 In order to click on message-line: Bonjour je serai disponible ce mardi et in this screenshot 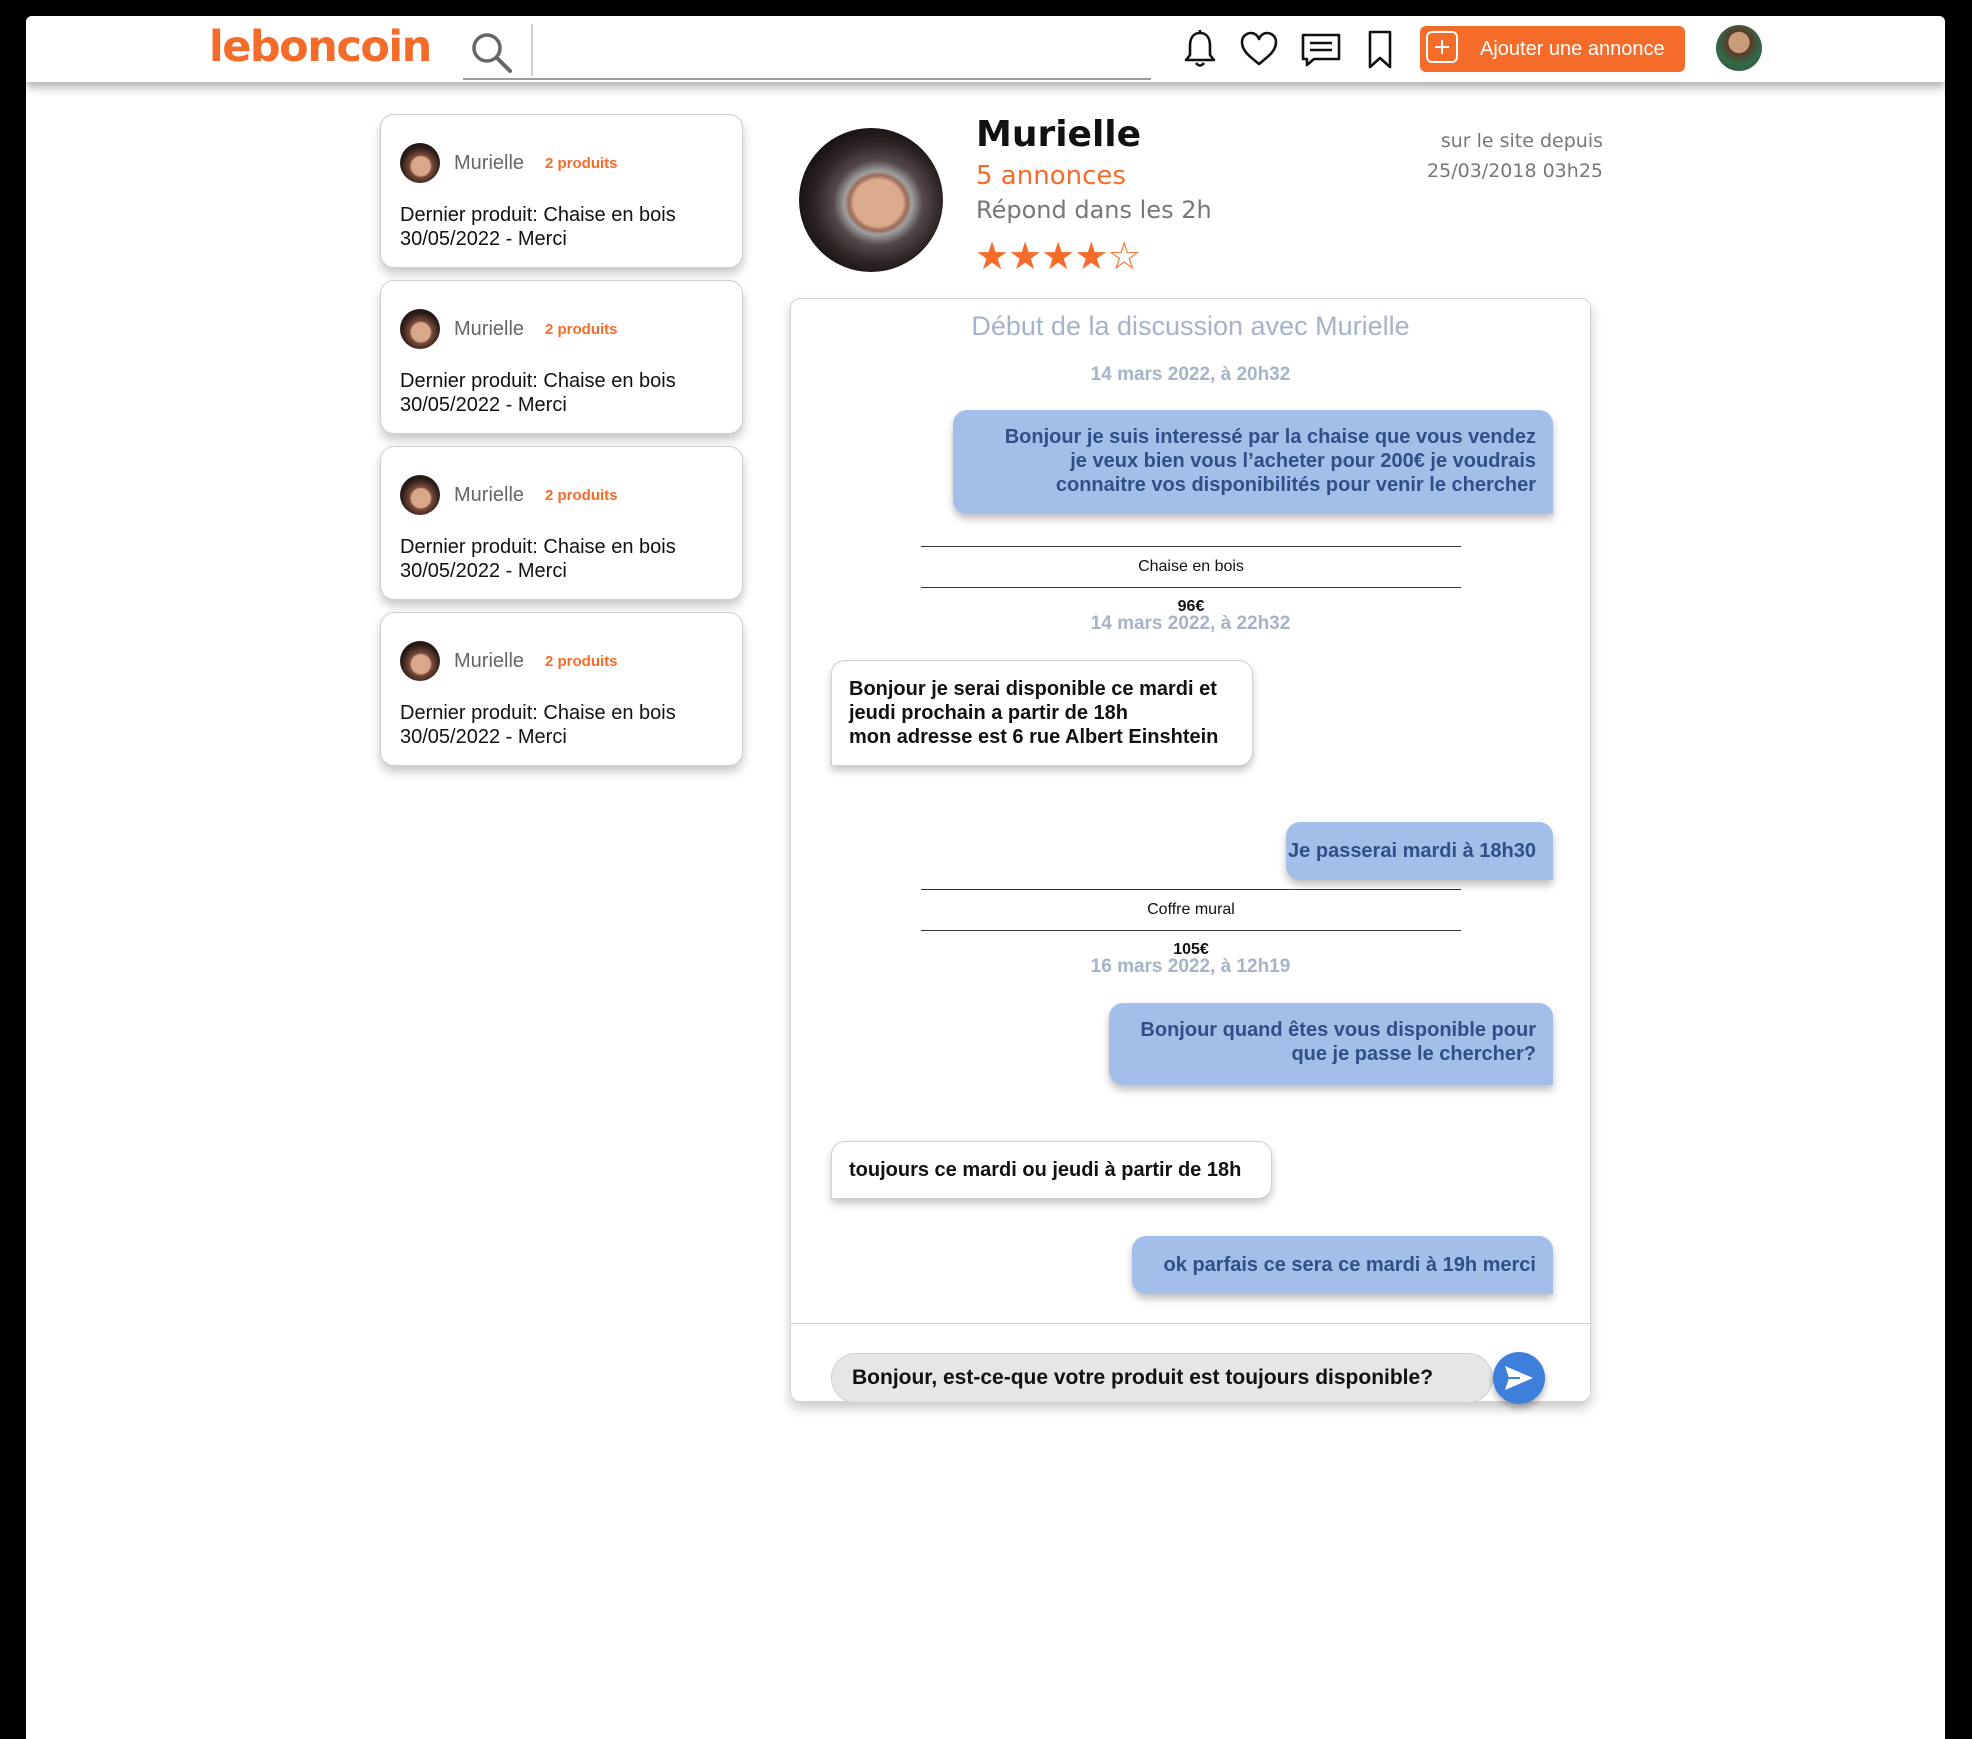, I will do `click(1033, 689)`.